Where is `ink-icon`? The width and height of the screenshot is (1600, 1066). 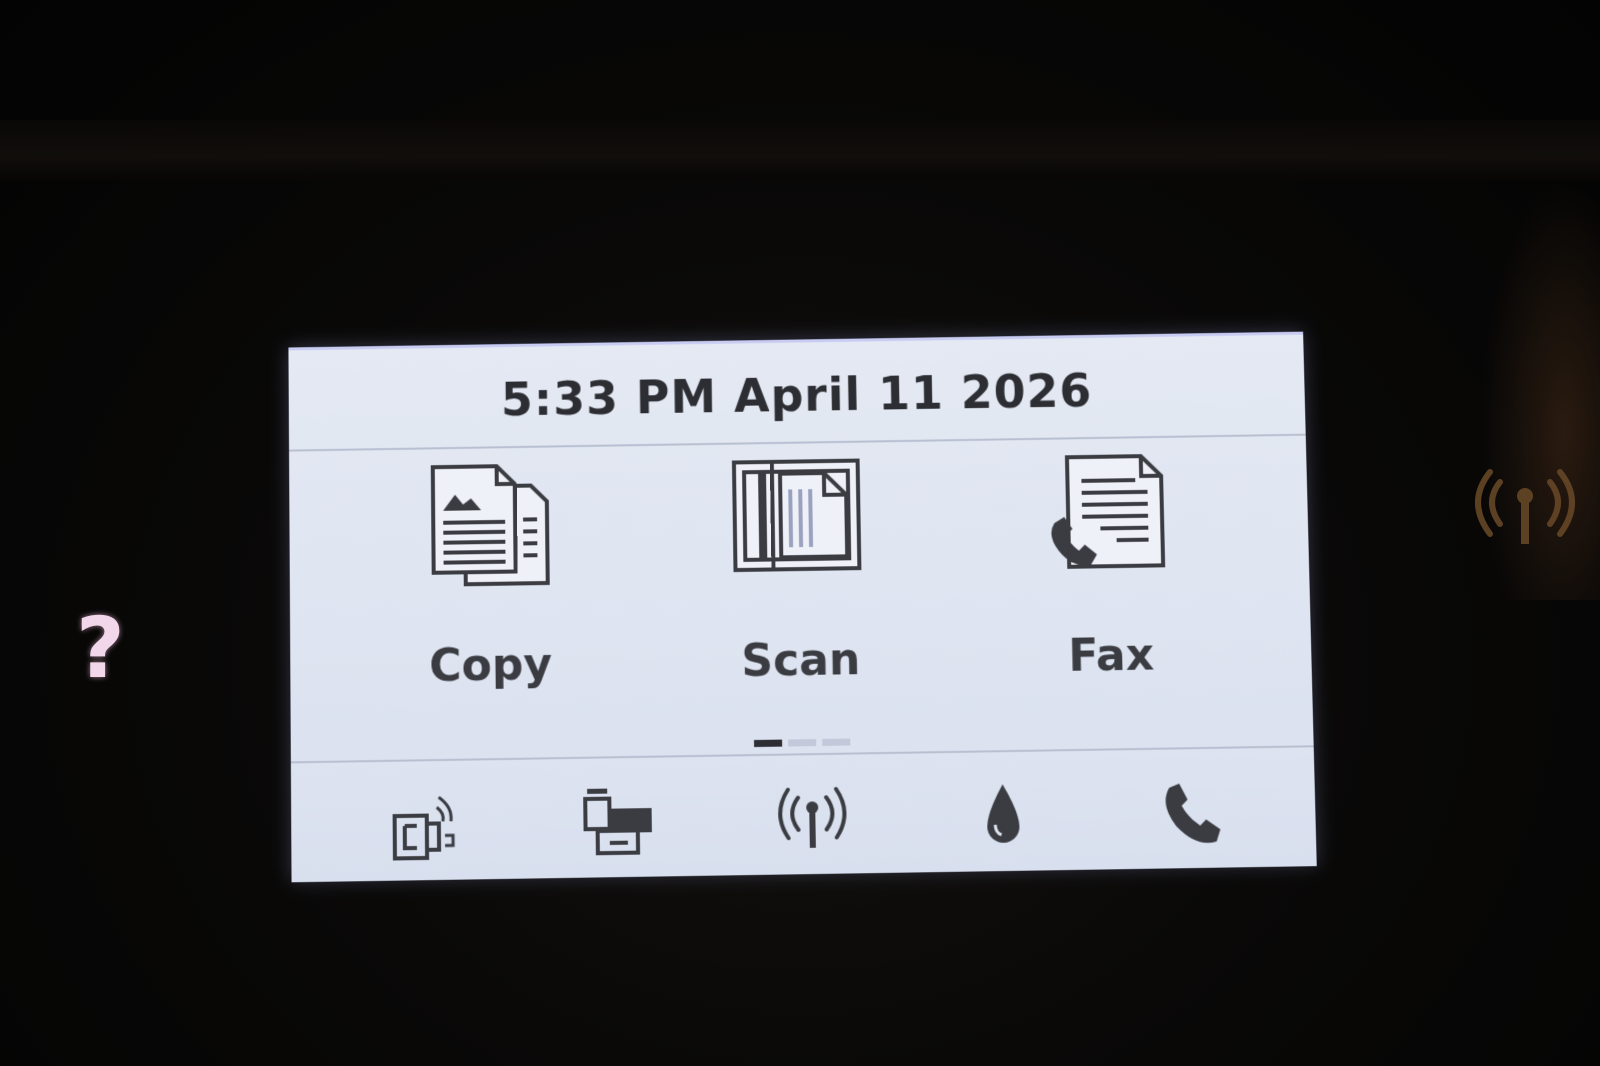
ink-icon is located at coordinates (1003, 814).